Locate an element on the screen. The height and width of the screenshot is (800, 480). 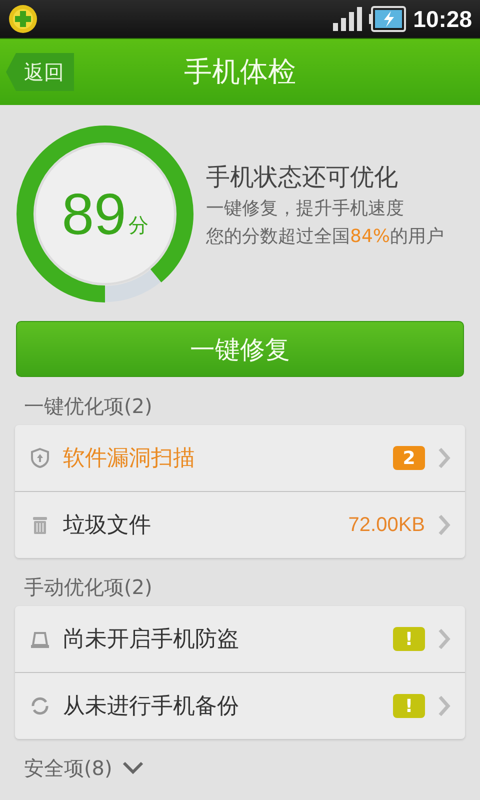
app-logo-icon is located at coordinates (23, 19).